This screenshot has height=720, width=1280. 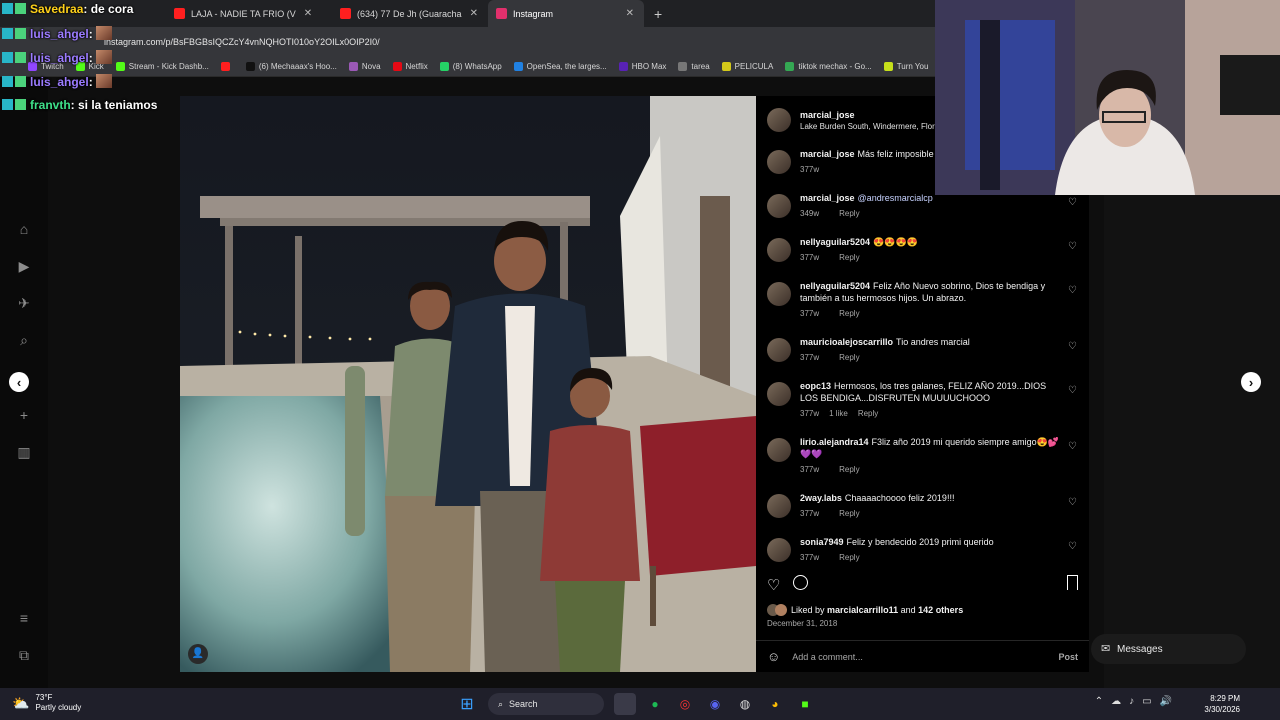 I want to click on opera-icon: ◎, so click(x=685, y=704).